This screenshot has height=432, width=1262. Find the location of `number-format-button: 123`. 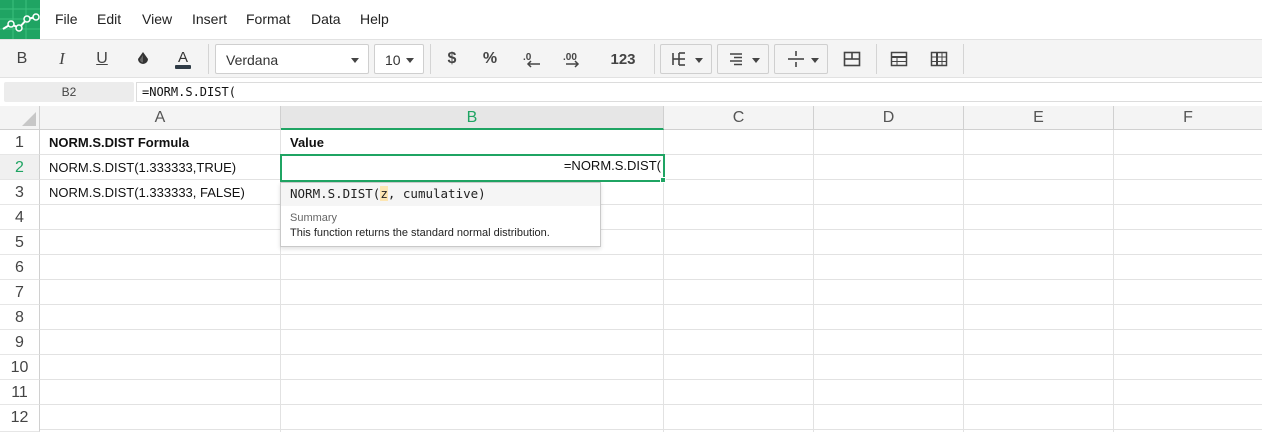

number-format-button: 123 is located at coordinates (623, 59).